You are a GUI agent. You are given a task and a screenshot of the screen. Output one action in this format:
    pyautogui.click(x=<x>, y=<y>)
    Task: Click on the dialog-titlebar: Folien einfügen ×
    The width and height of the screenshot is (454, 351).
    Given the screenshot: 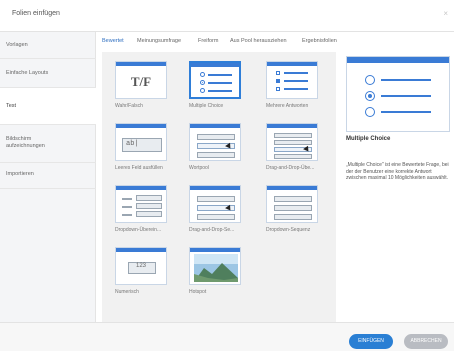 What is the action you would take?
    pyautogui.click(x=227, y=16)
    